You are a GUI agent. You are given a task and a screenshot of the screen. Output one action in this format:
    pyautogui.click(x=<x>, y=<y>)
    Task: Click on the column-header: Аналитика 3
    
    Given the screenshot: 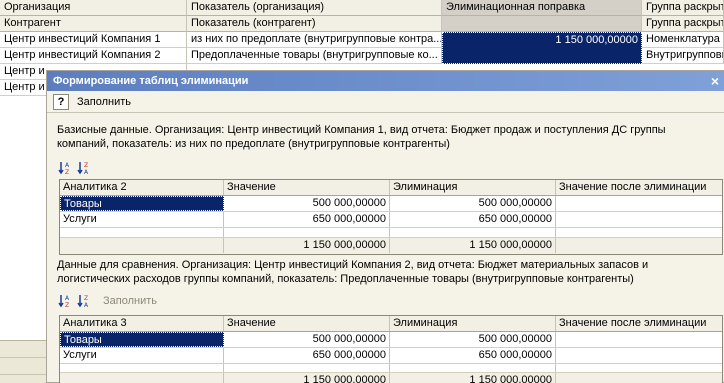 What is the action you would take?
    pyautogui.click(x=142, y=323)
    